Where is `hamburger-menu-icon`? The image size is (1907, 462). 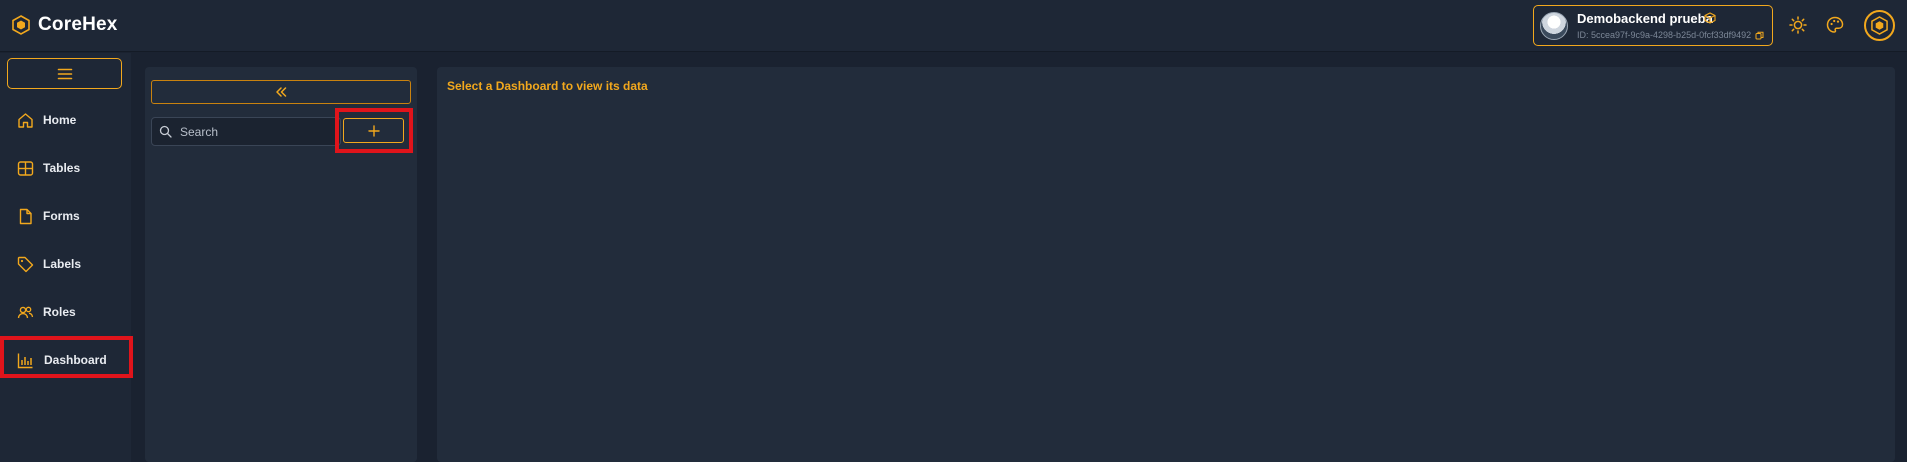 hamburger-menu-icon is located at coordinates (64, 73).